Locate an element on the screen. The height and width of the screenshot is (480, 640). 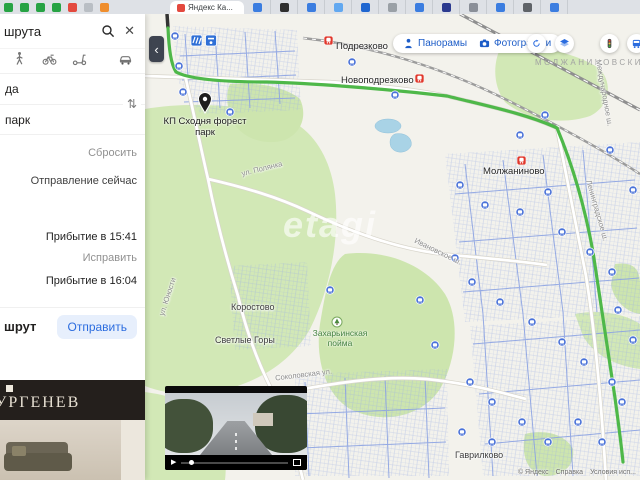
video-frame is located at coordinates (236, 424).